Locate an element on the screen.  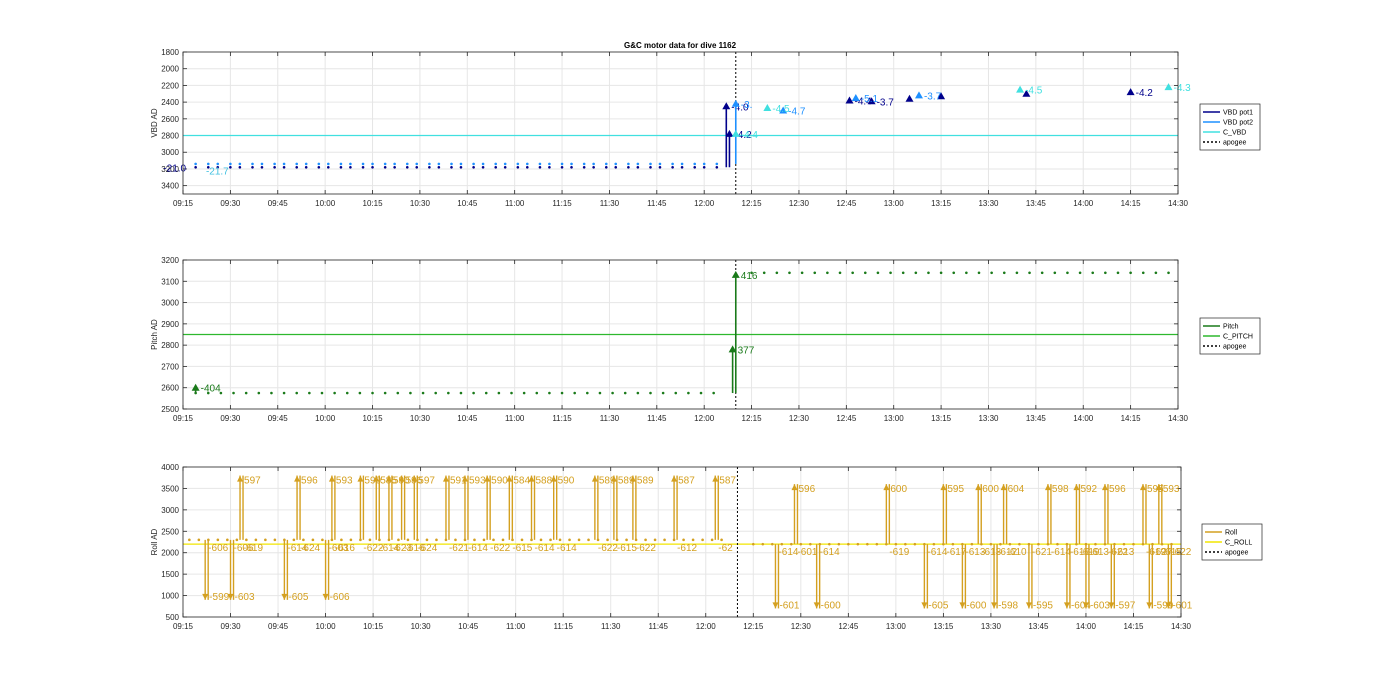
data-label: 587 is located at coordinates (727, 481).